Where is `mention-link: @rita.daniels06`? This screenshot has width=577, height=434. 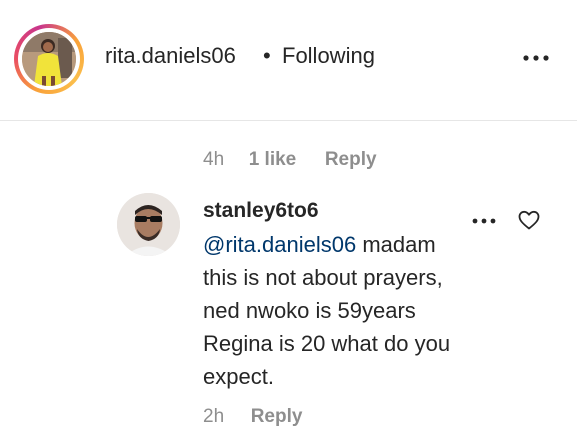 mention-link: @rita.daniels06 is located at coordinates (279, 244).